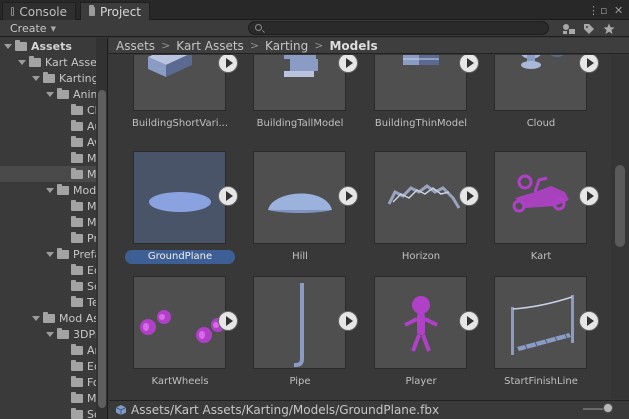 The width and height of the screenshot is (629, 419). What do you see at coordinates (398, 28) in the screenshot?
I see `search-input` at bounding box center [398, 28].